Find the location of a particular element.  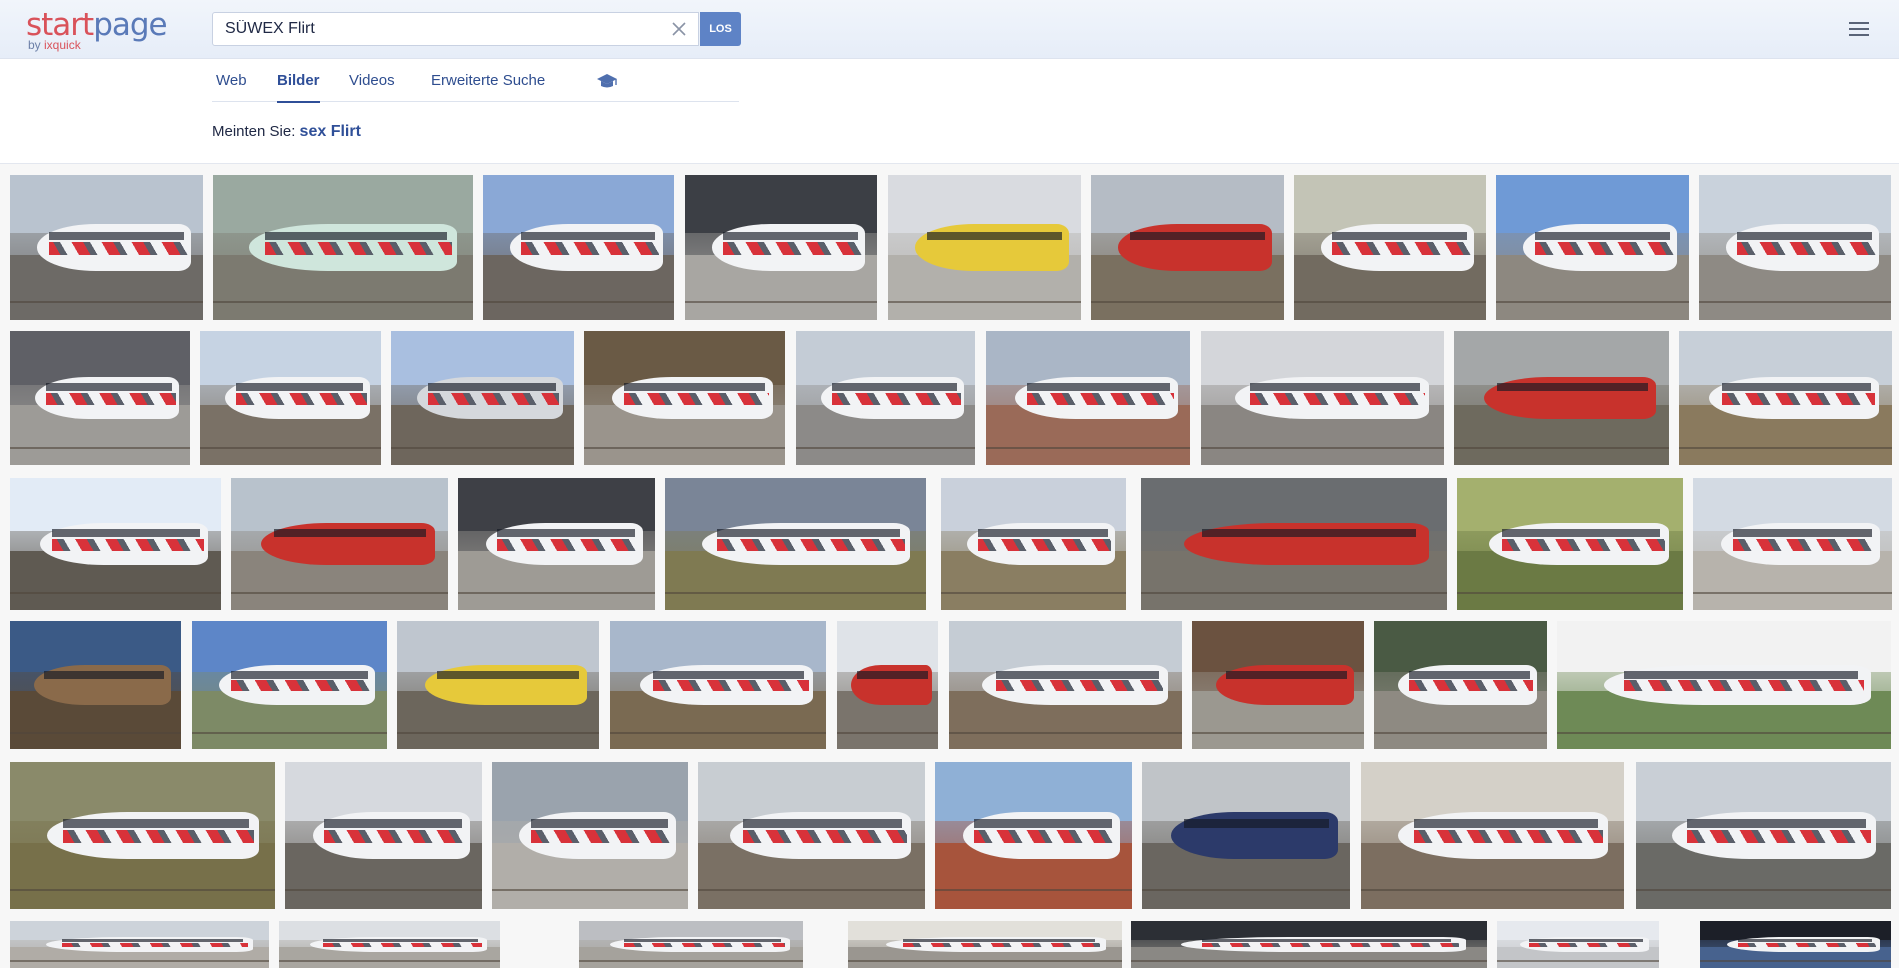

logo-wordmark: startpage is located at coordinates (97, 25).